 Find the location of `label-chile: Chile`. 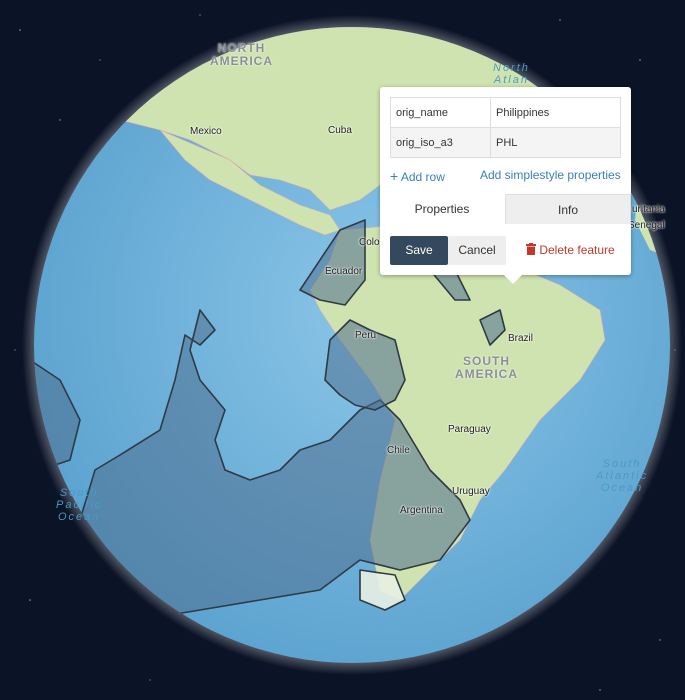

label-chile: Chile is located at coordinates (398, 450).